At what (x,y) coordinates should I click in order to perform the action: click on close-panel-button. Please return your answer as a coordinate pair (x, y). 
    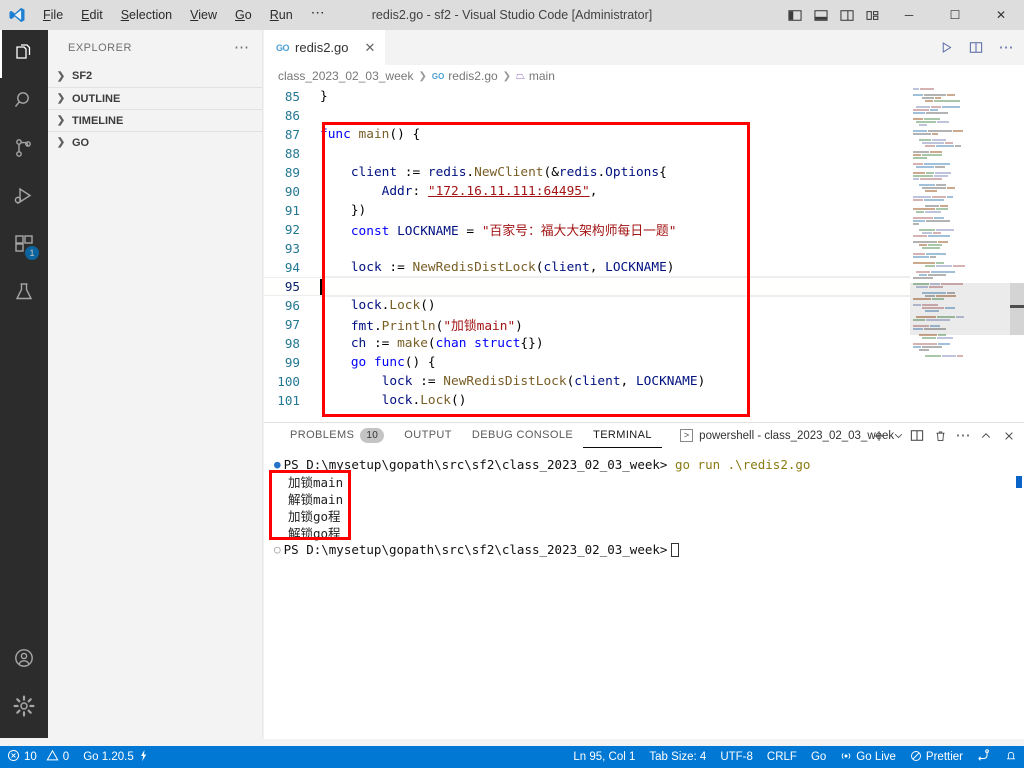
    Looking at the image, I should click on (1009, 436).